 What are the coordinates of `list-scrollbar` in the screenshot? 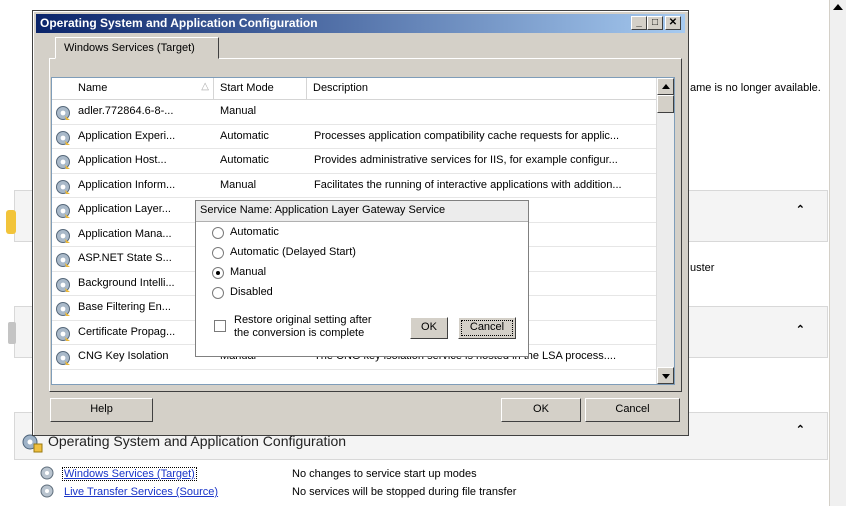 It's located at (665, 231).